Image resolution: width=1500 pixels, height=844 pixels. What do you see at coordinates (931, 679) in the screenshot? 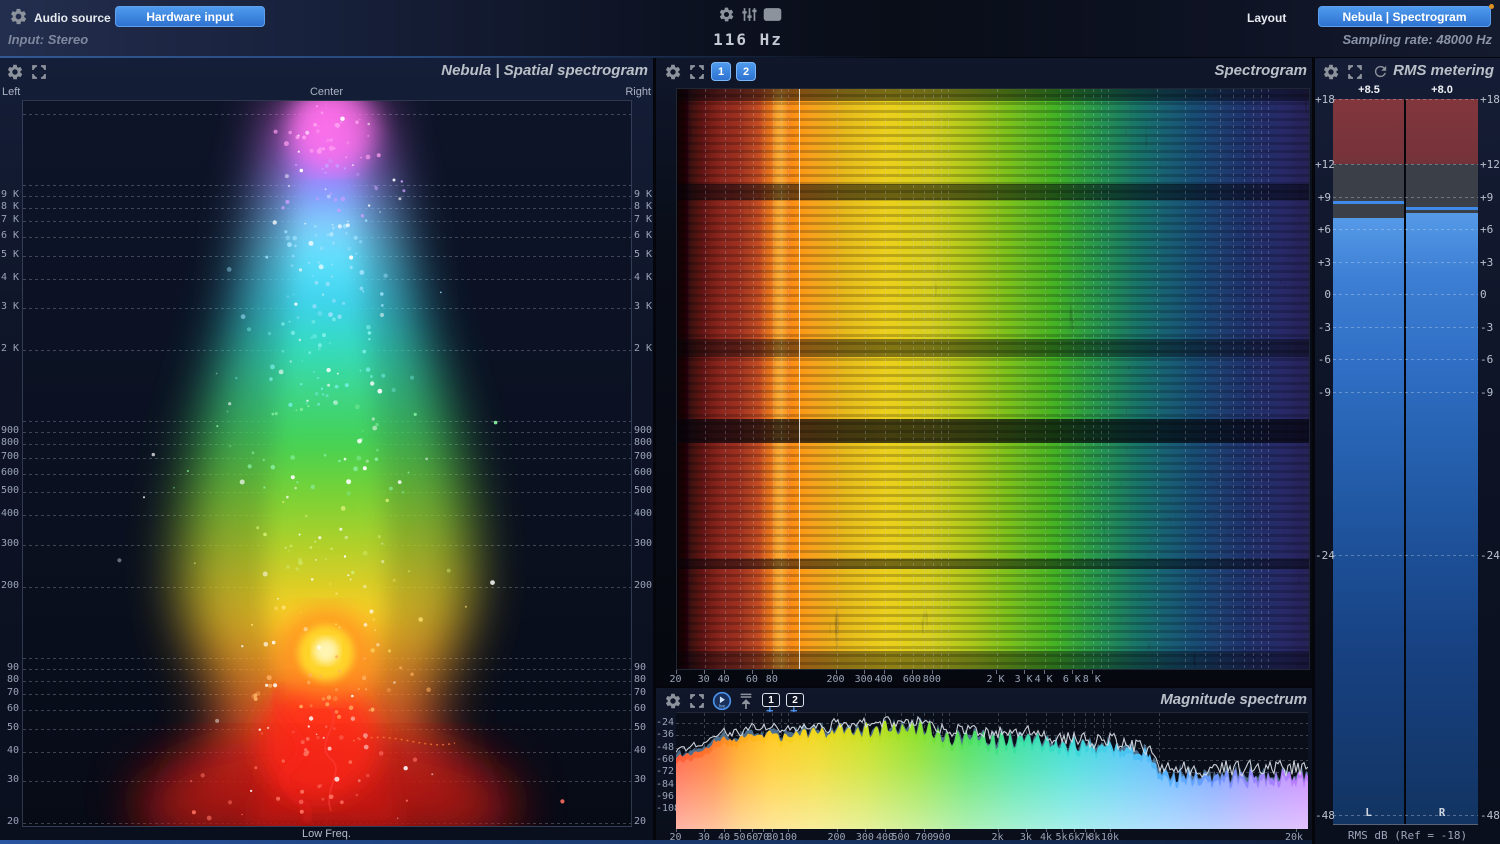
I see `freq-tick-label: 800` at bounding box center [931, 679].